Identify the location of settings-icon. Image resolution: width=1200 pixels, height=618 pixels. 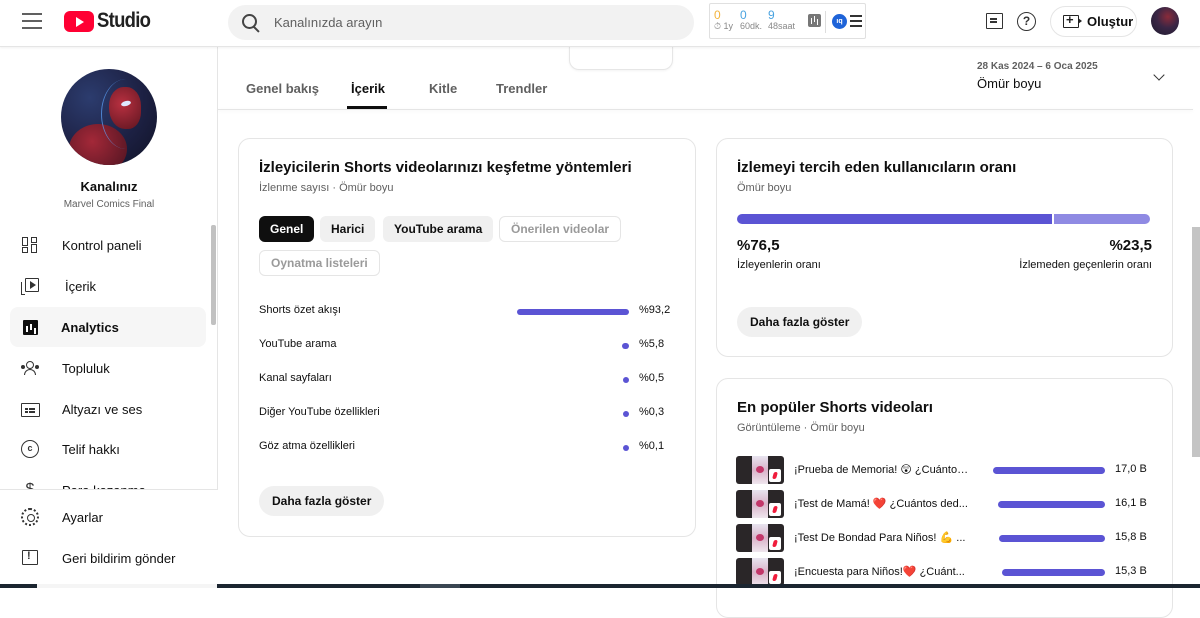
(30, 517).